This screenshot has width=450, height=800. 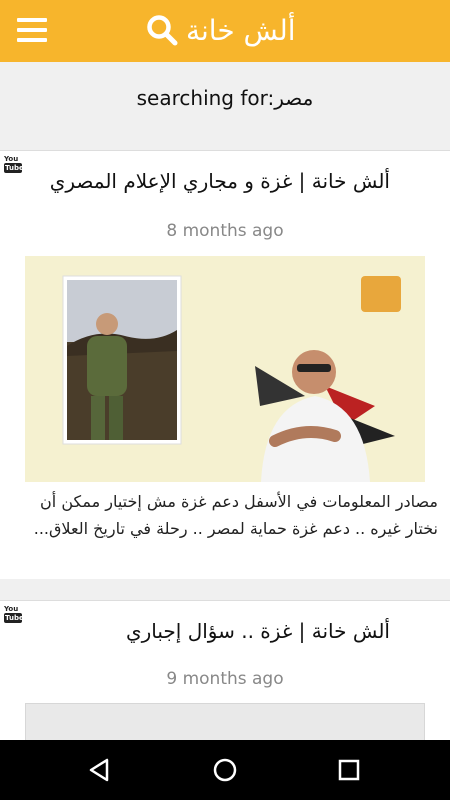 What do you see at coordinates (205, 181) in the screenshot?
I see `video-title: ألش خانة | غزة و مجاري الإعلام المصري` at bounding box center [205, 181].